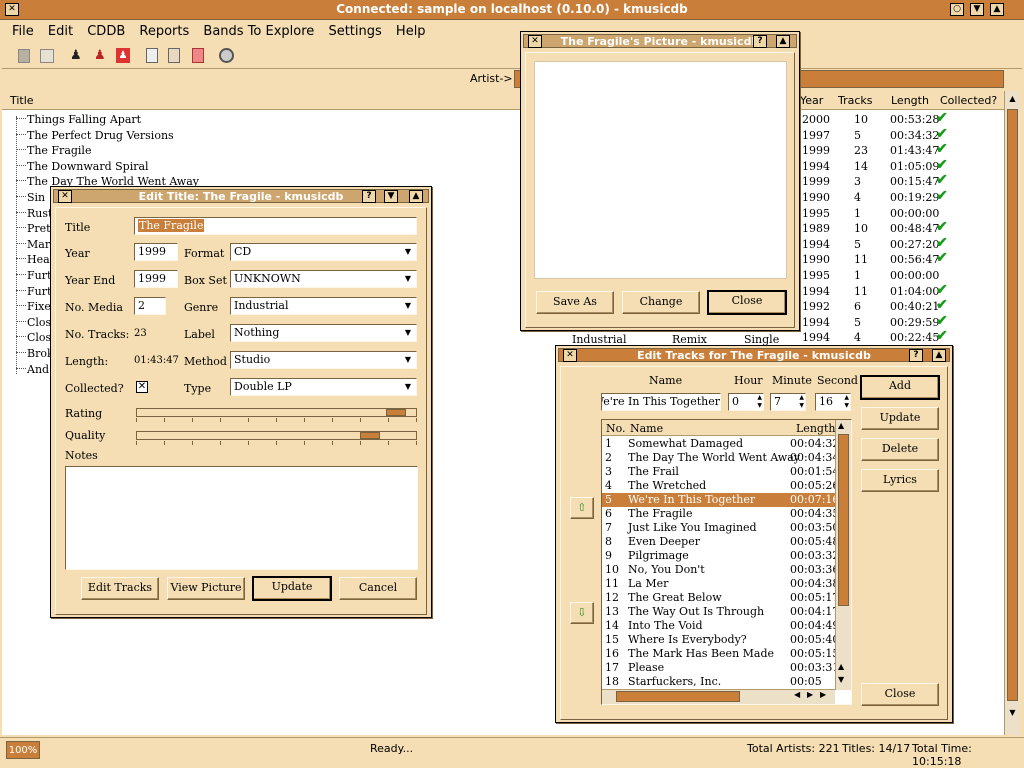  Describe the element at coordinates (720, 500) in the screenshot. I see `track-row: 5 We're In This Together 00:07:16` at that location.